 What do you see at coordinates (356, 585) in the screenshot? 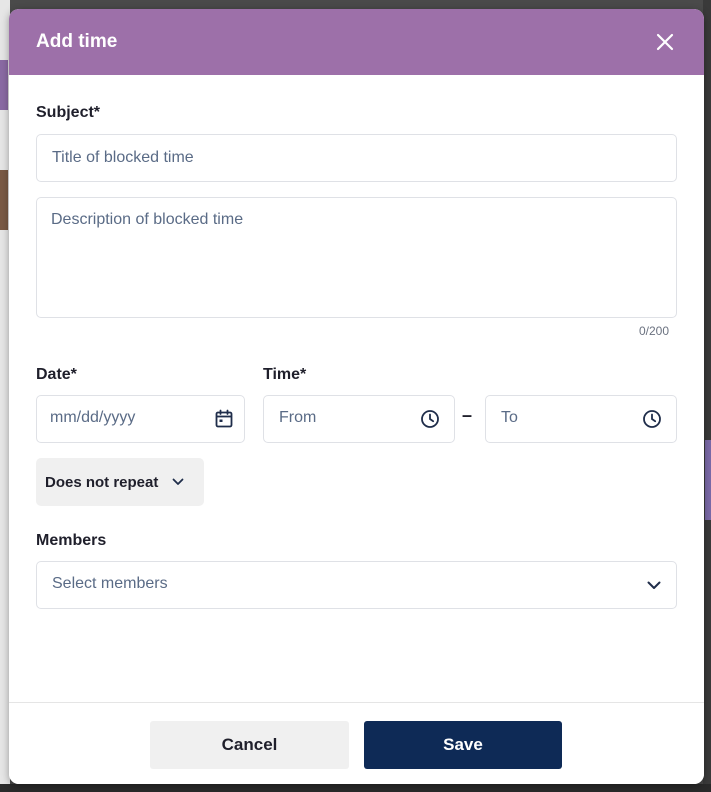
I see `members-select: Select members` at bounding box center [356, 585].